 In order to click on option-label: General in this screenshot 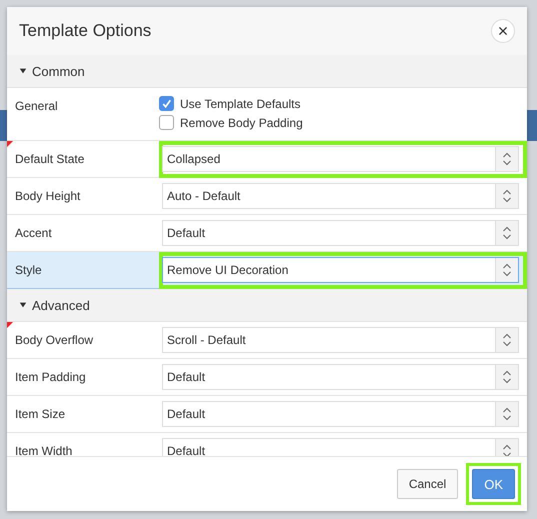, I will do `click(36, 105)`.